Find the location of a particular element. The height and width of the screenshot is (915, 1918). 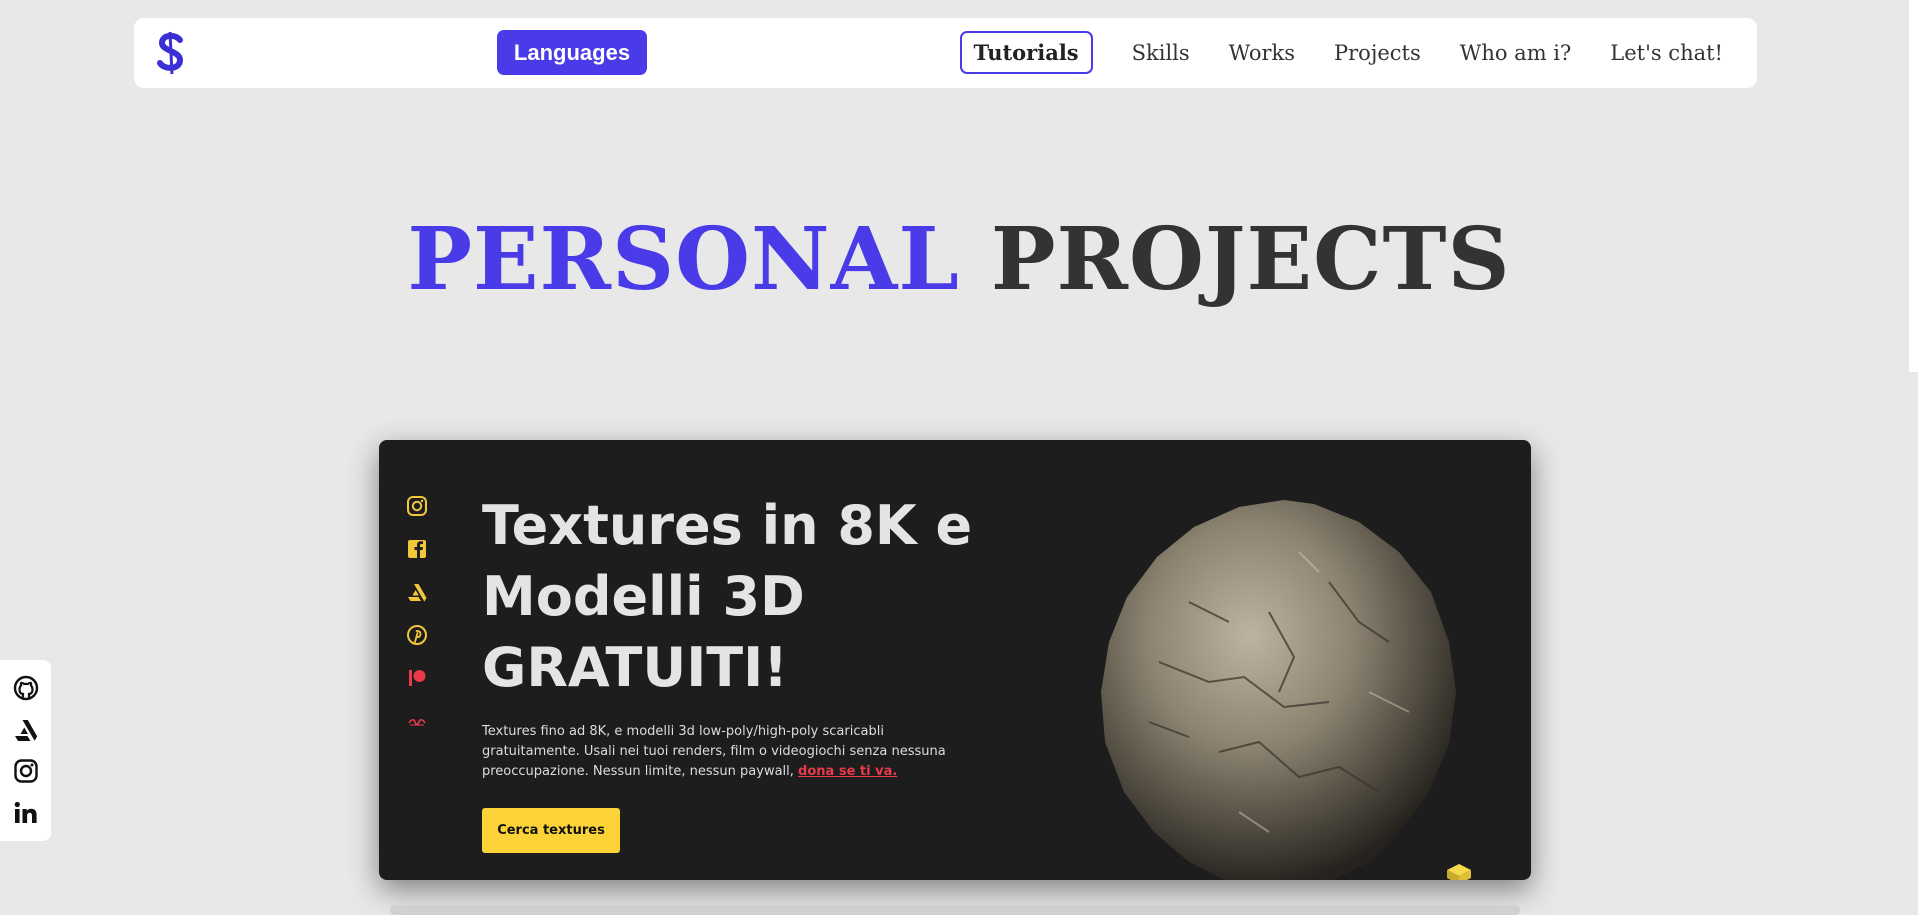

linkedin-icon is located at coordinates (26, 813).